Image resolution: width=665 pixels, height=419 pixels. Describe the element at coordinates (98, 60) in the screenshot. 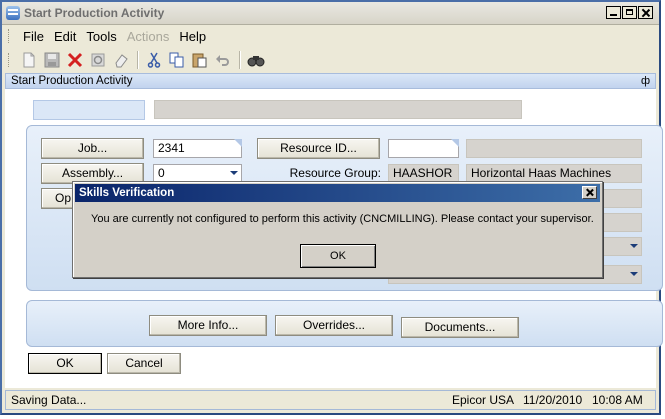

I see `refresh-icon` at that location.